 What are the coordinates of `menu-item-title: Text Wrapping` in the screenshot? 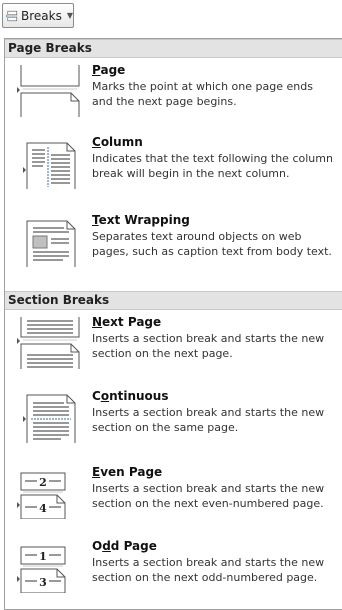 It's located at (141, 220).